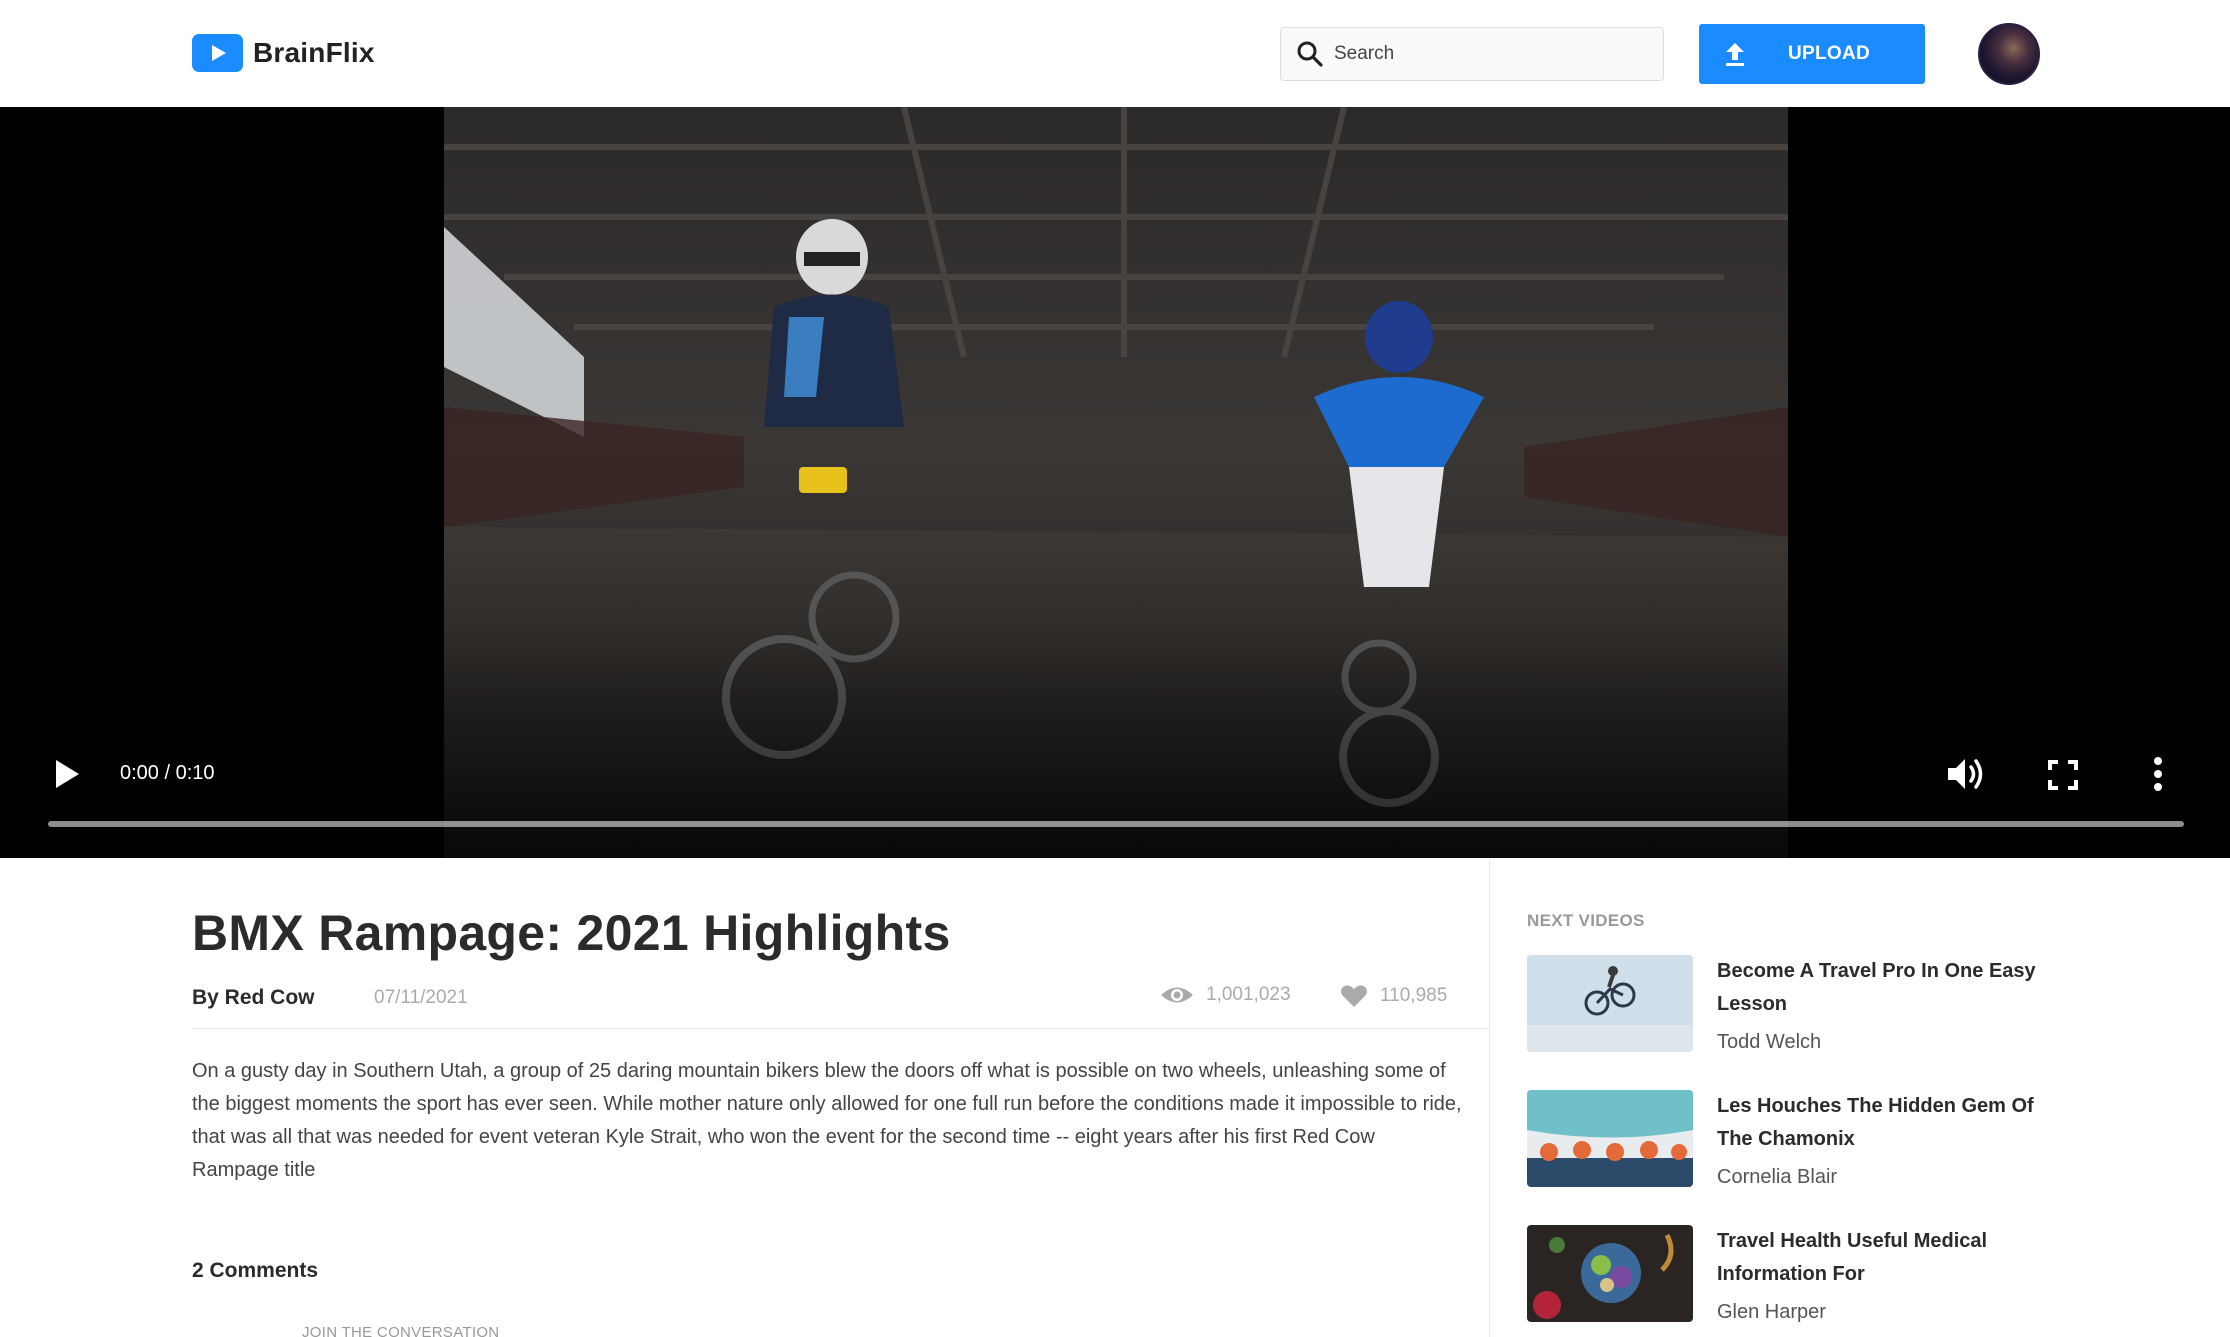 The image size is (2230, 1337). I want to click on comments-count: 2 Comments, so click(255, 1270).